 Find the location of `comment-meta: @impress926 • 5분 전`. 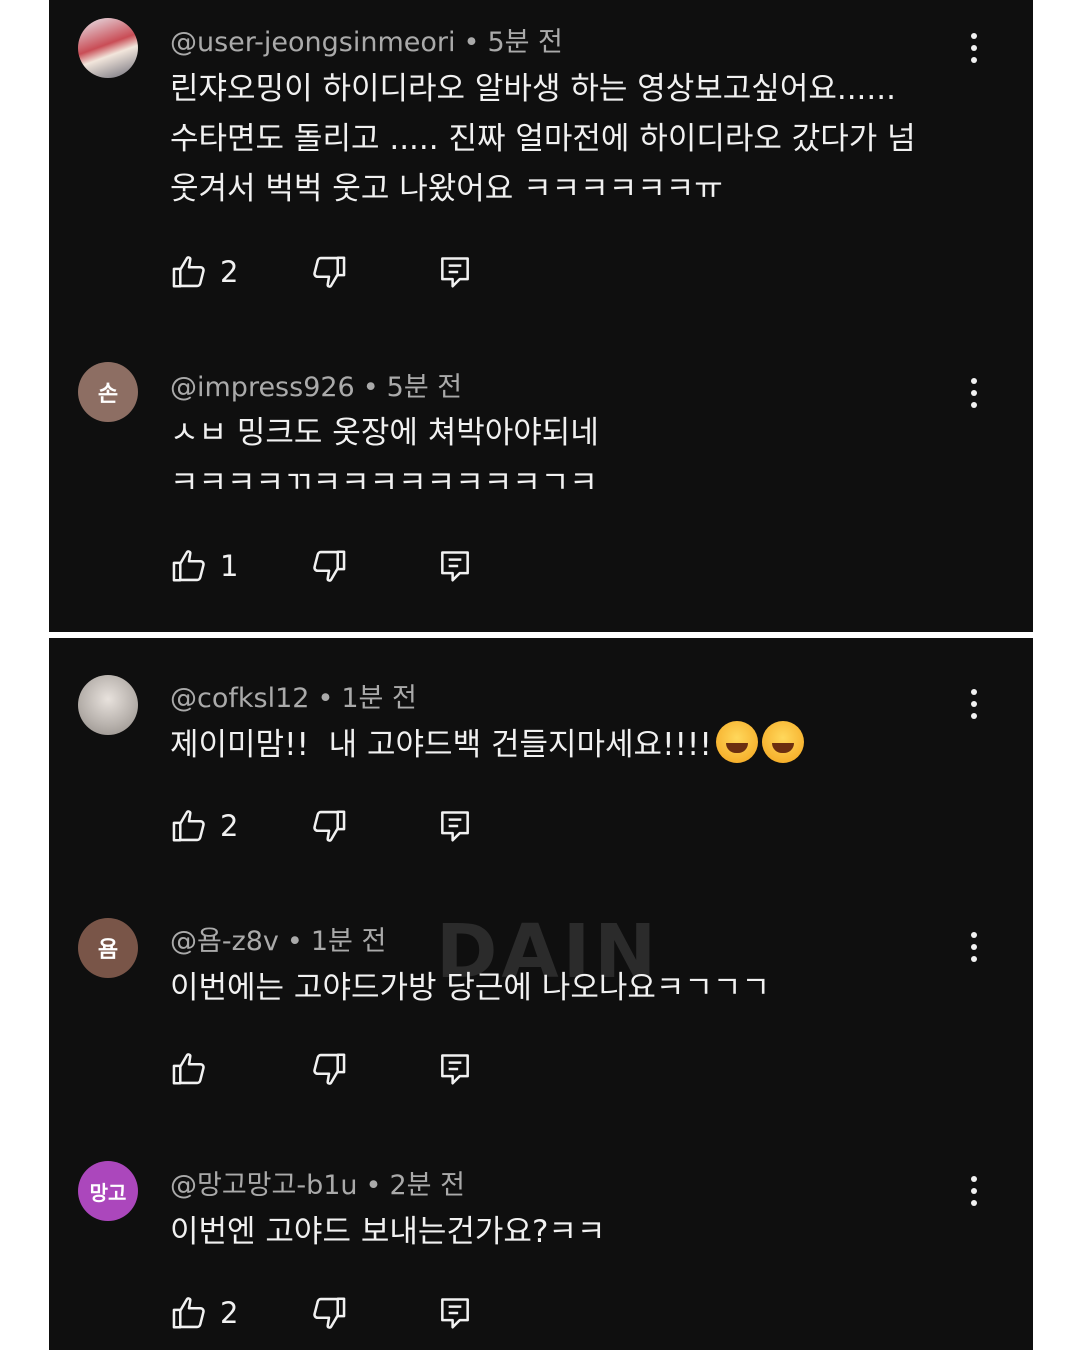

comment-meta: @impress926 • 5분 전 is located at coordinates (316, 384).